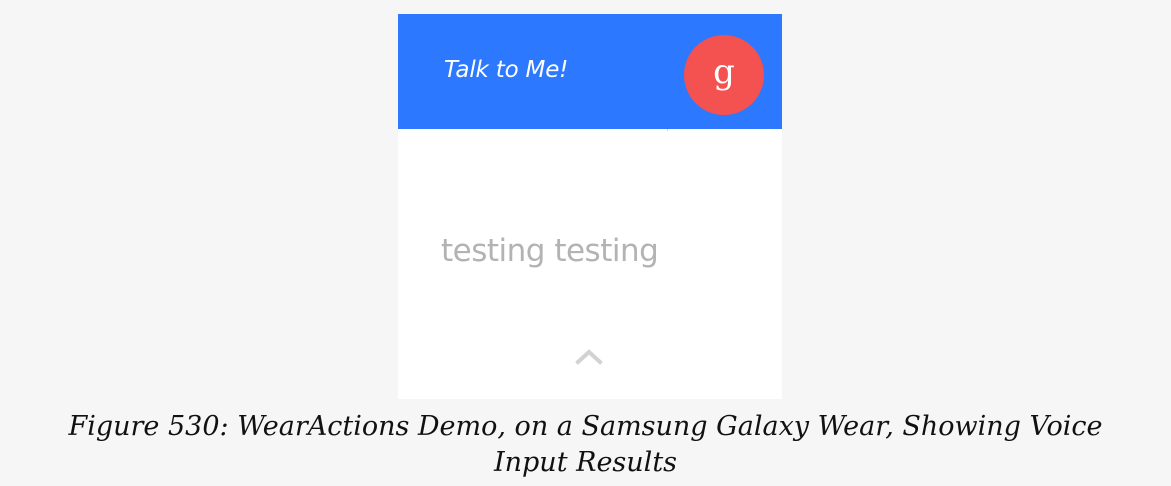 This screenshot has height=486, width=1171. I want to click on chevron-up-icon, so click(589, 356).